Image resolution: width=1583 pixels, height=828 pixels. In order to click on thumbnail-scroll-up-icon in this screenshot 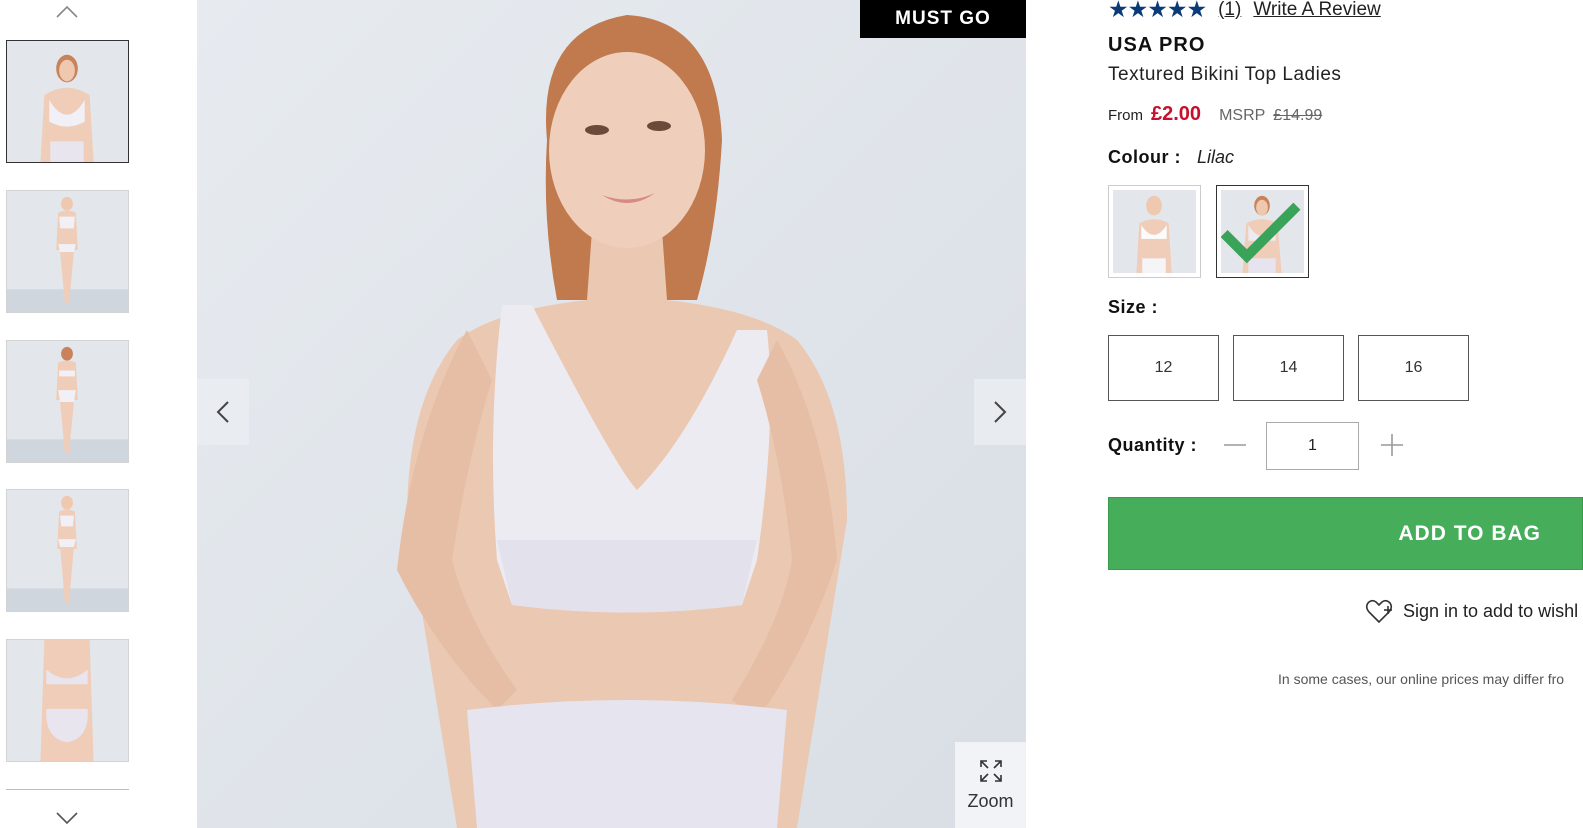, I will do `click(67, 12)`.